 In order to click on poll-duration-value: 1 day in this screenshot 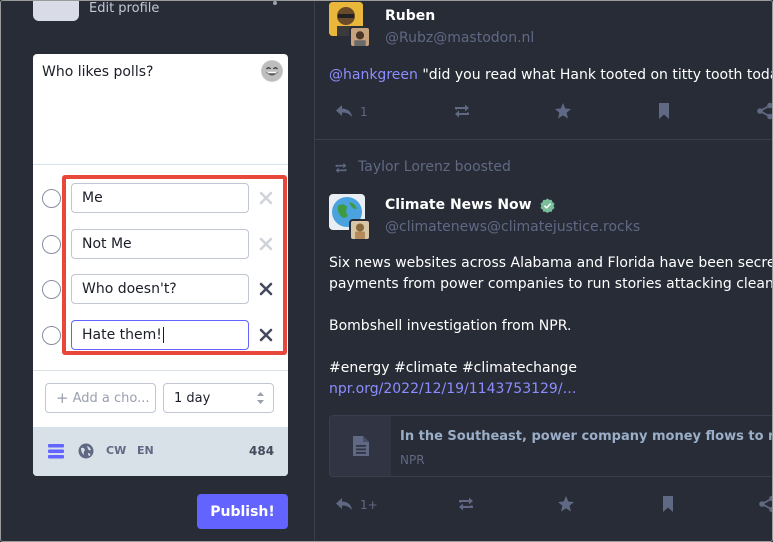, I will do `click(192, 398)`.